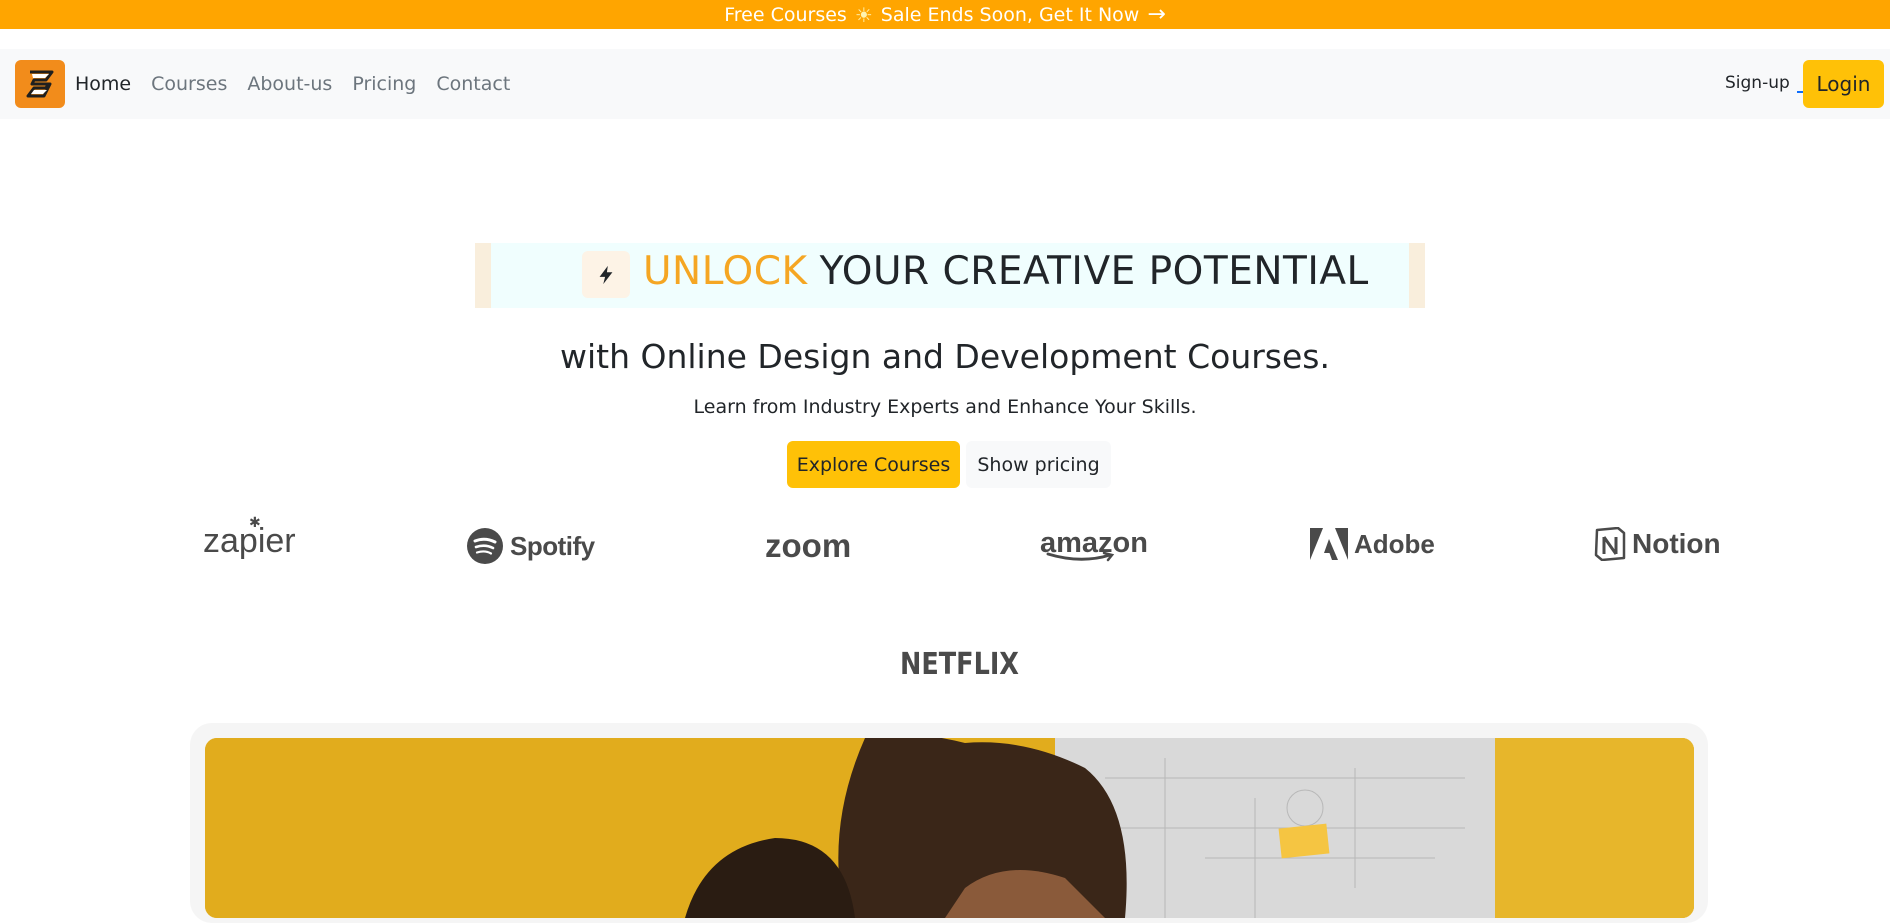 The height and width of the screenshot is (923, 1890). Describe the element at coordinates (1080, 557) in the screenshot. I see `amazon-smile-icon` at that location.